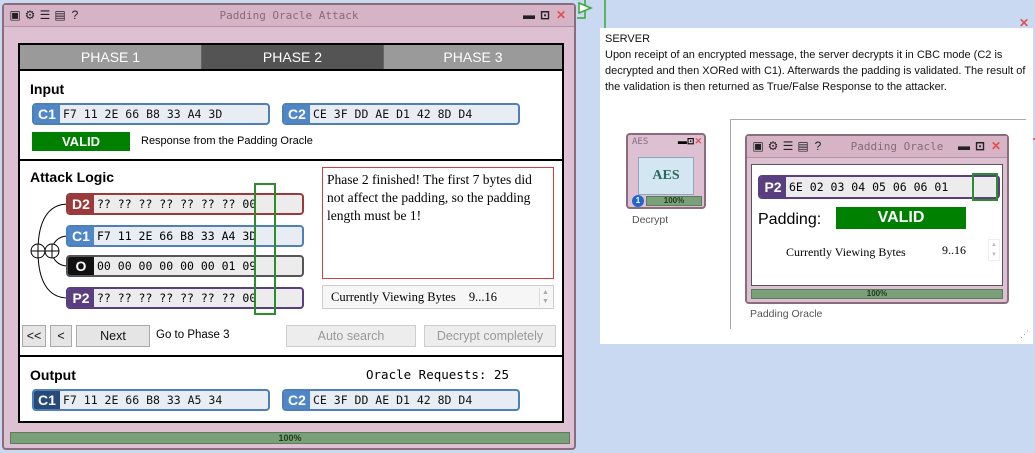 The height and width of the screenshot is (453, 1035). I want to click on validity-badge: VALID, so click(81, 141).